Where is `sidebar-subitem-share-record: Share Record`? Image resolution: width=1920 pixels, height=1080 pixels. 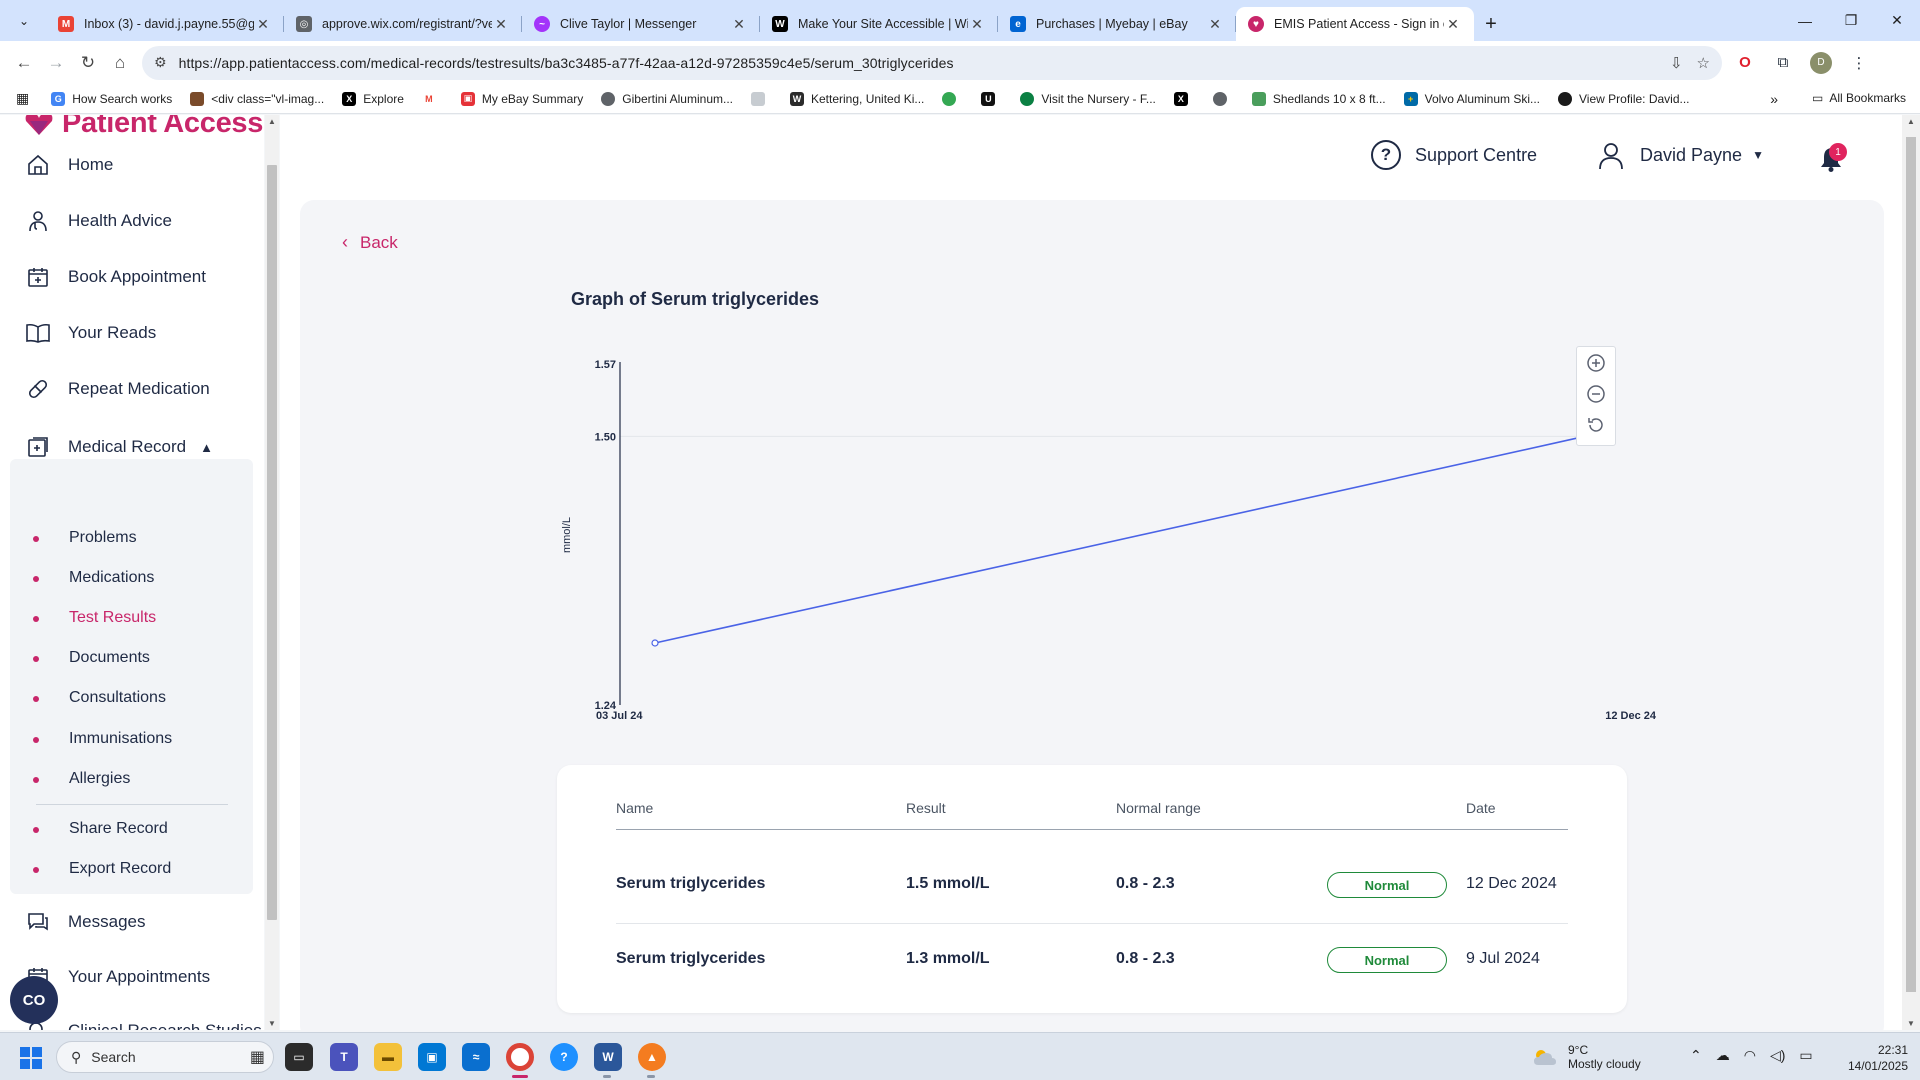
sidebar-subitem-share-record: Share Record is located at coordinates (118, 829).